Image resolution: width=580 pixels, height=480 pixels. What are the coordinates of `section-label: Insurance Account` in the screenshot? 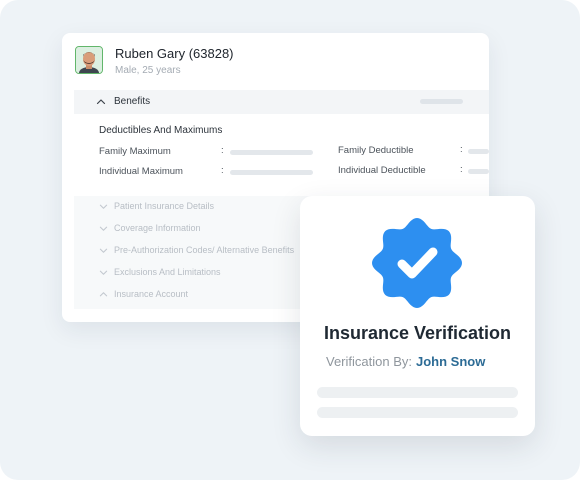 It's located at (151, 294).